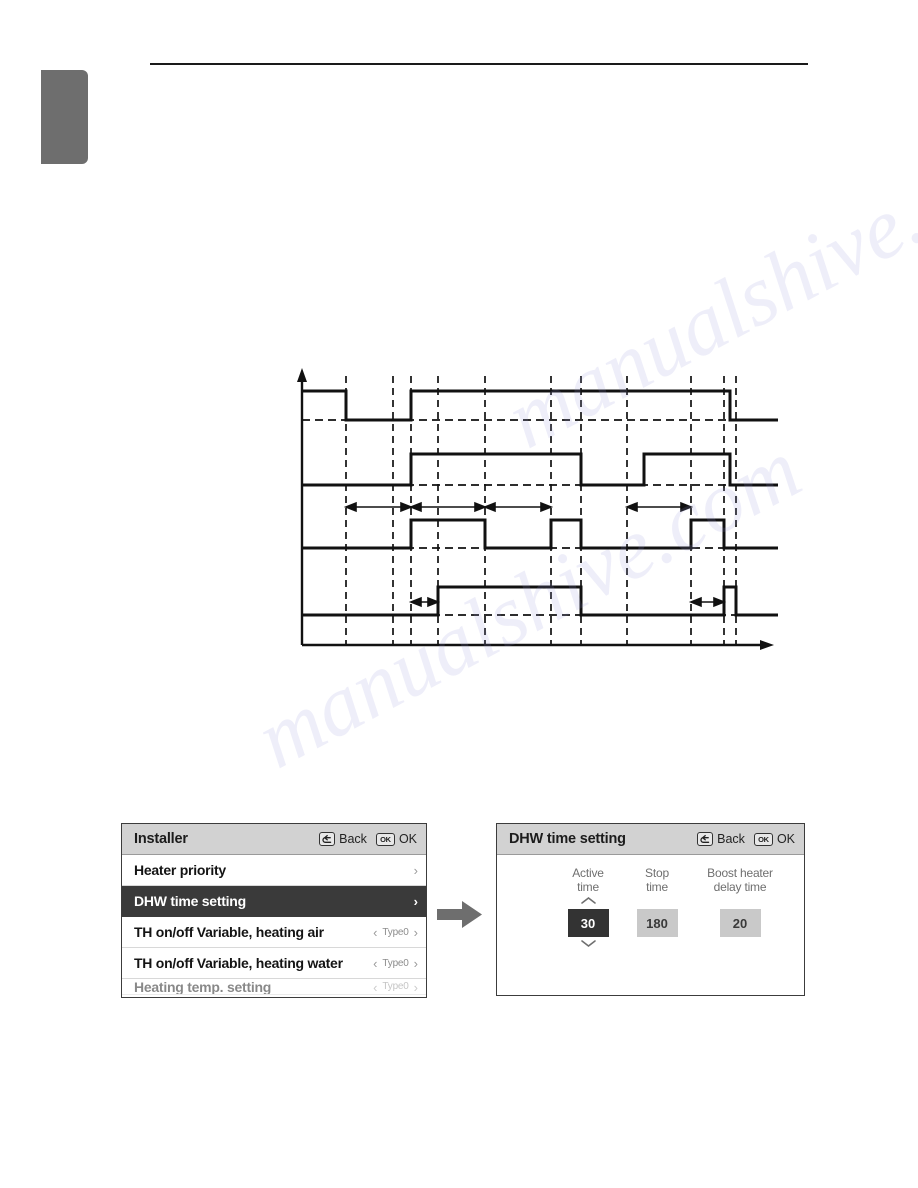 The image size is (918, 1188). I want to click on header-rule, so click(479, 64).